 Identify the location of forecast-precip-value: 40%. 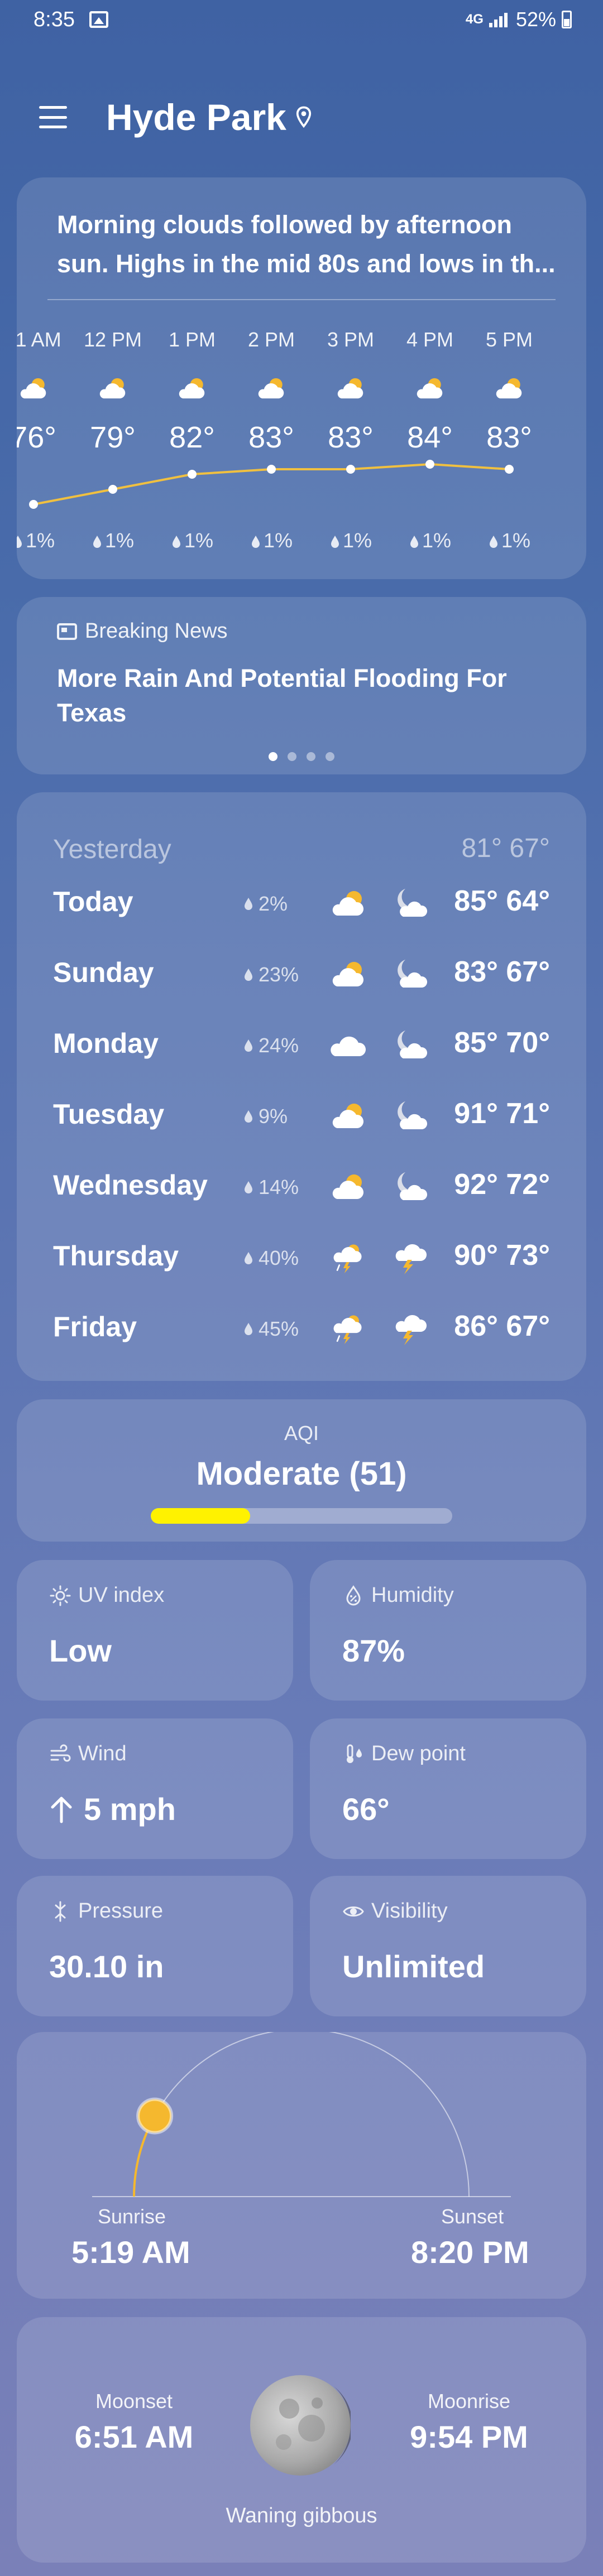
(279, 1258).